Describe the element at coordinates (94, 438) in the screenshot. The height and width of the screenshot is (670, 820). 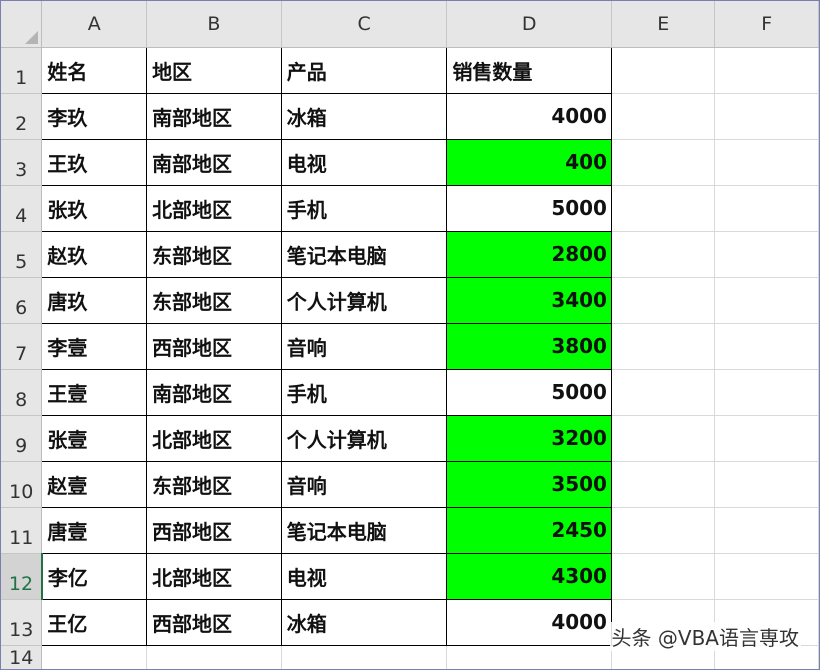
I see `cell-name: 张壹` at that location.